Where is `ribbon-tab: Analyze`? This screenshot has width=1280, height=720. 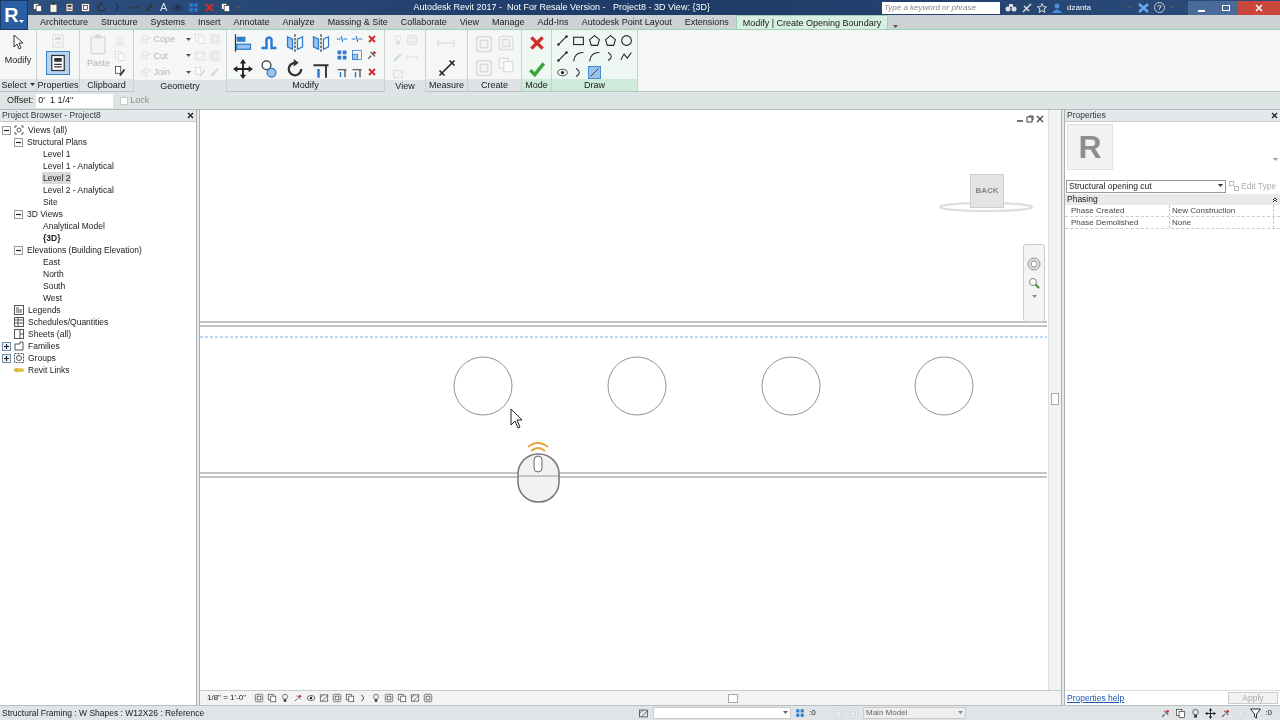
ribbon-tab: Analyze is located at coordinates (298, 22).